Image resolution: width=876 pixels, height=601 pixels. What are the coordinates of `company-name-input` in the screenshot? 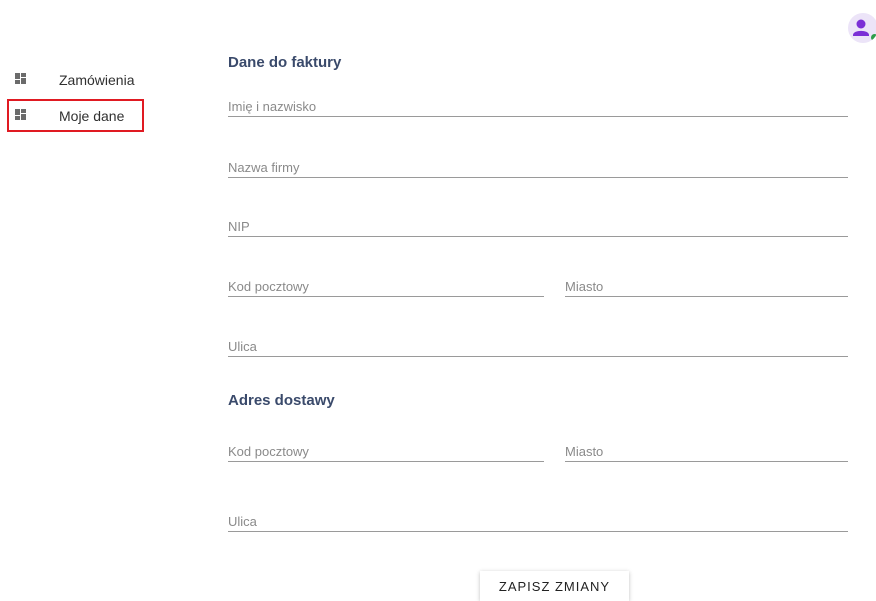 It's located at (538, 167).